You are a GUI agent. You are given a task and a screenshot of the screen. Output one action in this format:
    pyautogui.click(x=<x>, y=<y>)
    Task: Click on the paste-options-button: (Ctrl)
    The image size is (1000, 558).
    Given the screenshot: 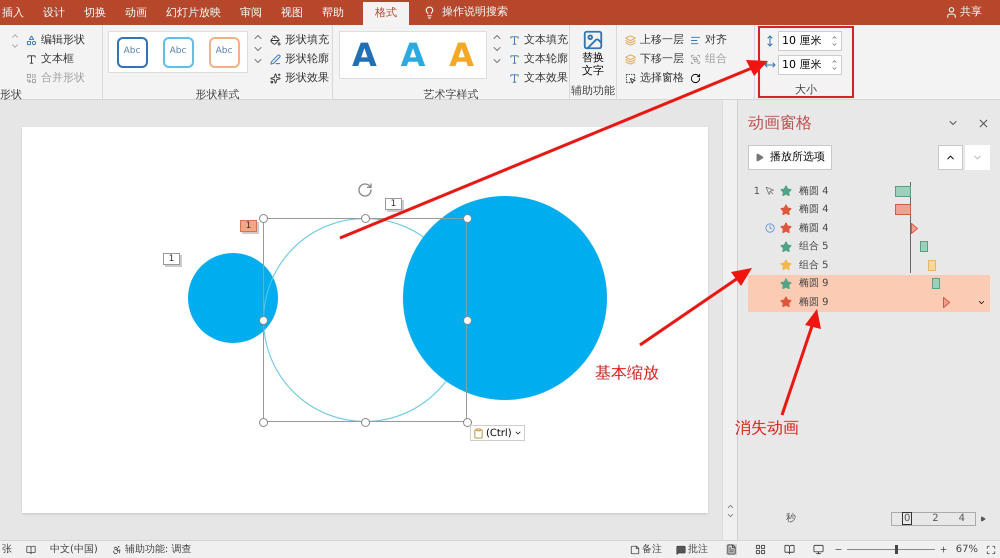 What is the action you would take?
    pyautogui.click(x=497, y=433)
    